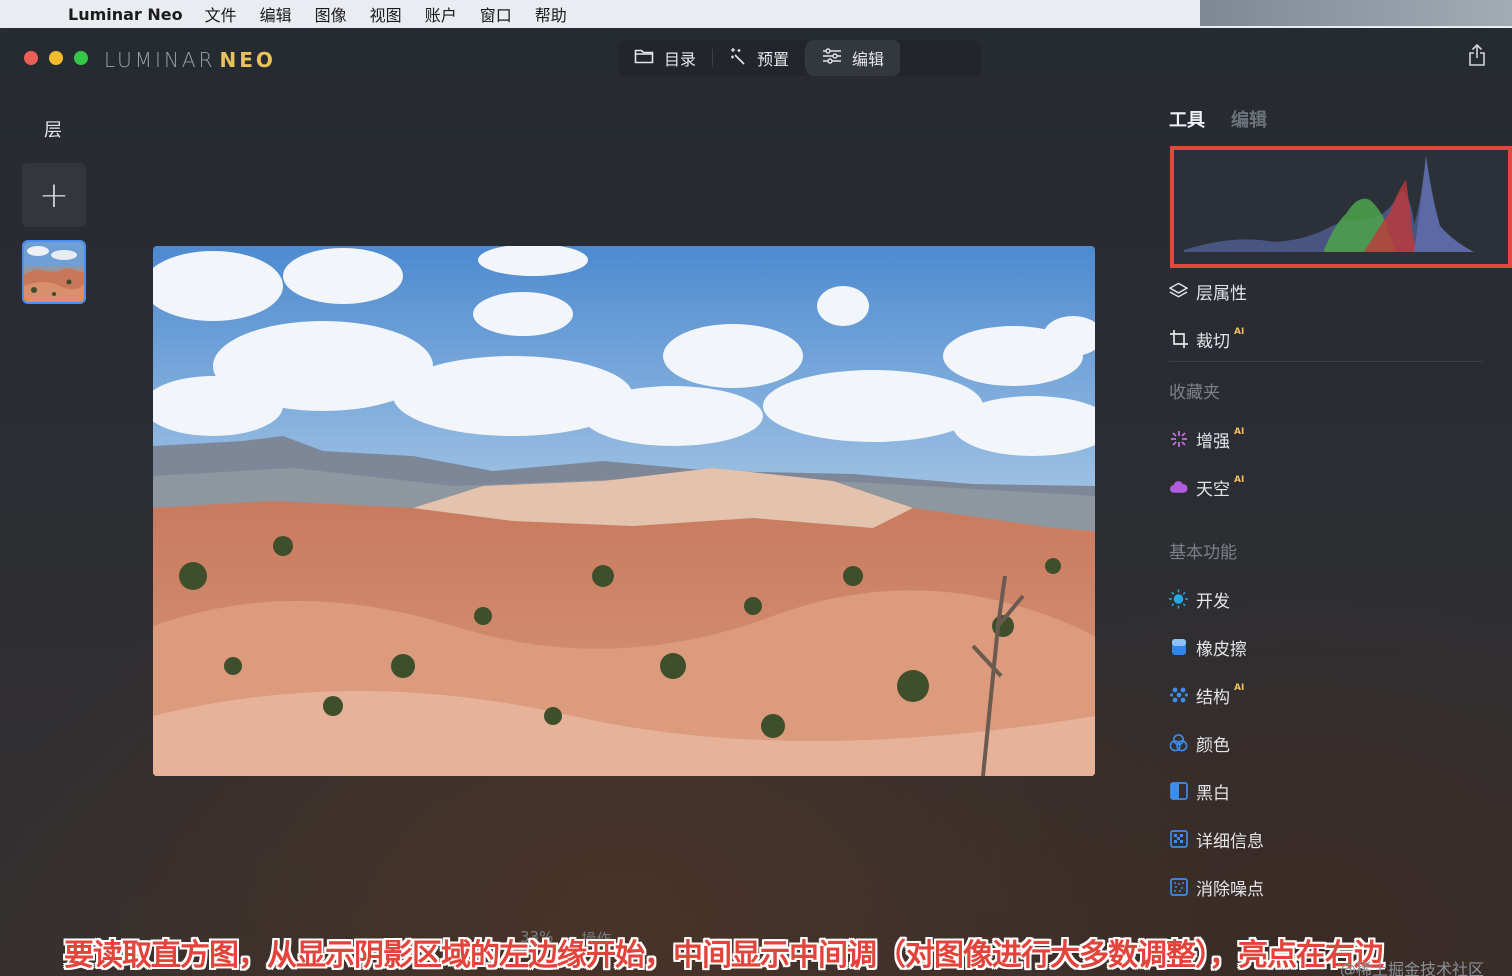 This screenshot has height=976, width=1512. I want to click on add-layer-button: +, so click(54, 195).